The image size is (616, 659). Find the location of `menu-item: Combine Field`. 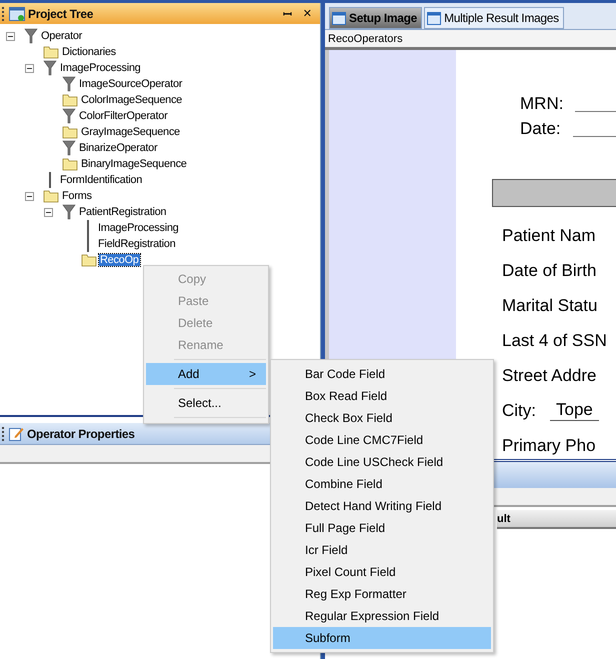

menu-item: Combine Field is located at coordinates (382, 484).